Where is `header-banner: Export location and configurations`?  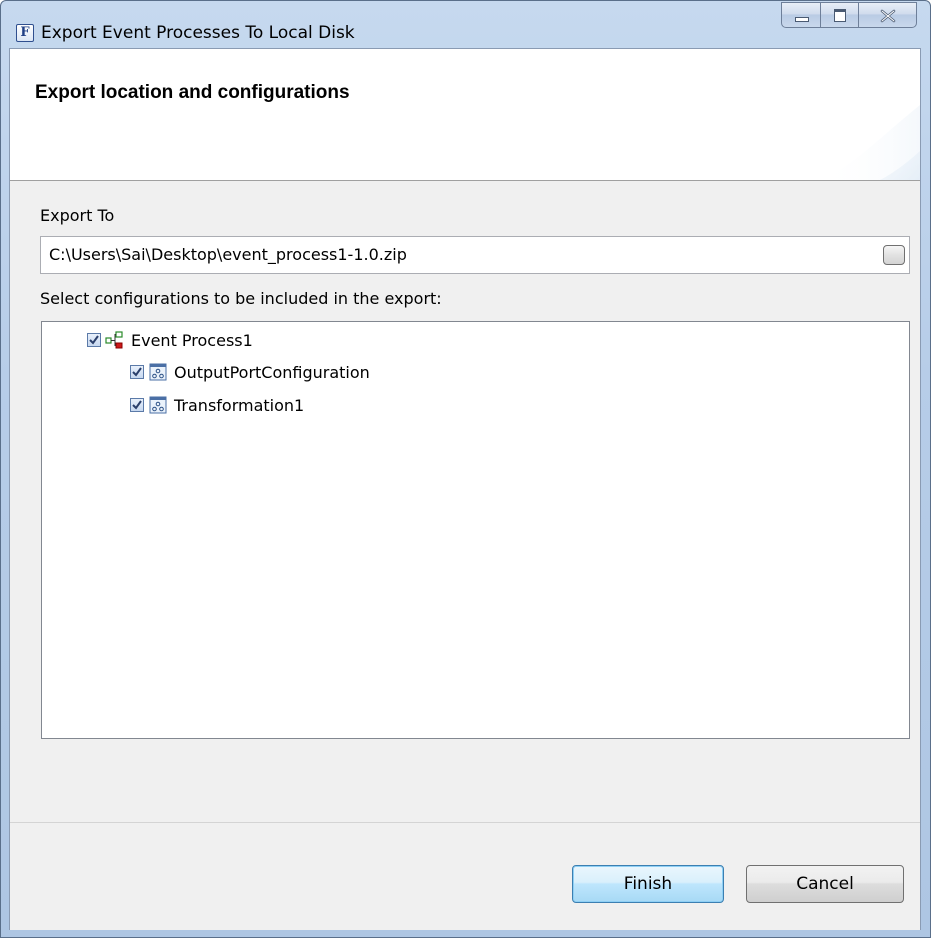
header-banner: Export location and configurations is located at coordinates (465, 115).